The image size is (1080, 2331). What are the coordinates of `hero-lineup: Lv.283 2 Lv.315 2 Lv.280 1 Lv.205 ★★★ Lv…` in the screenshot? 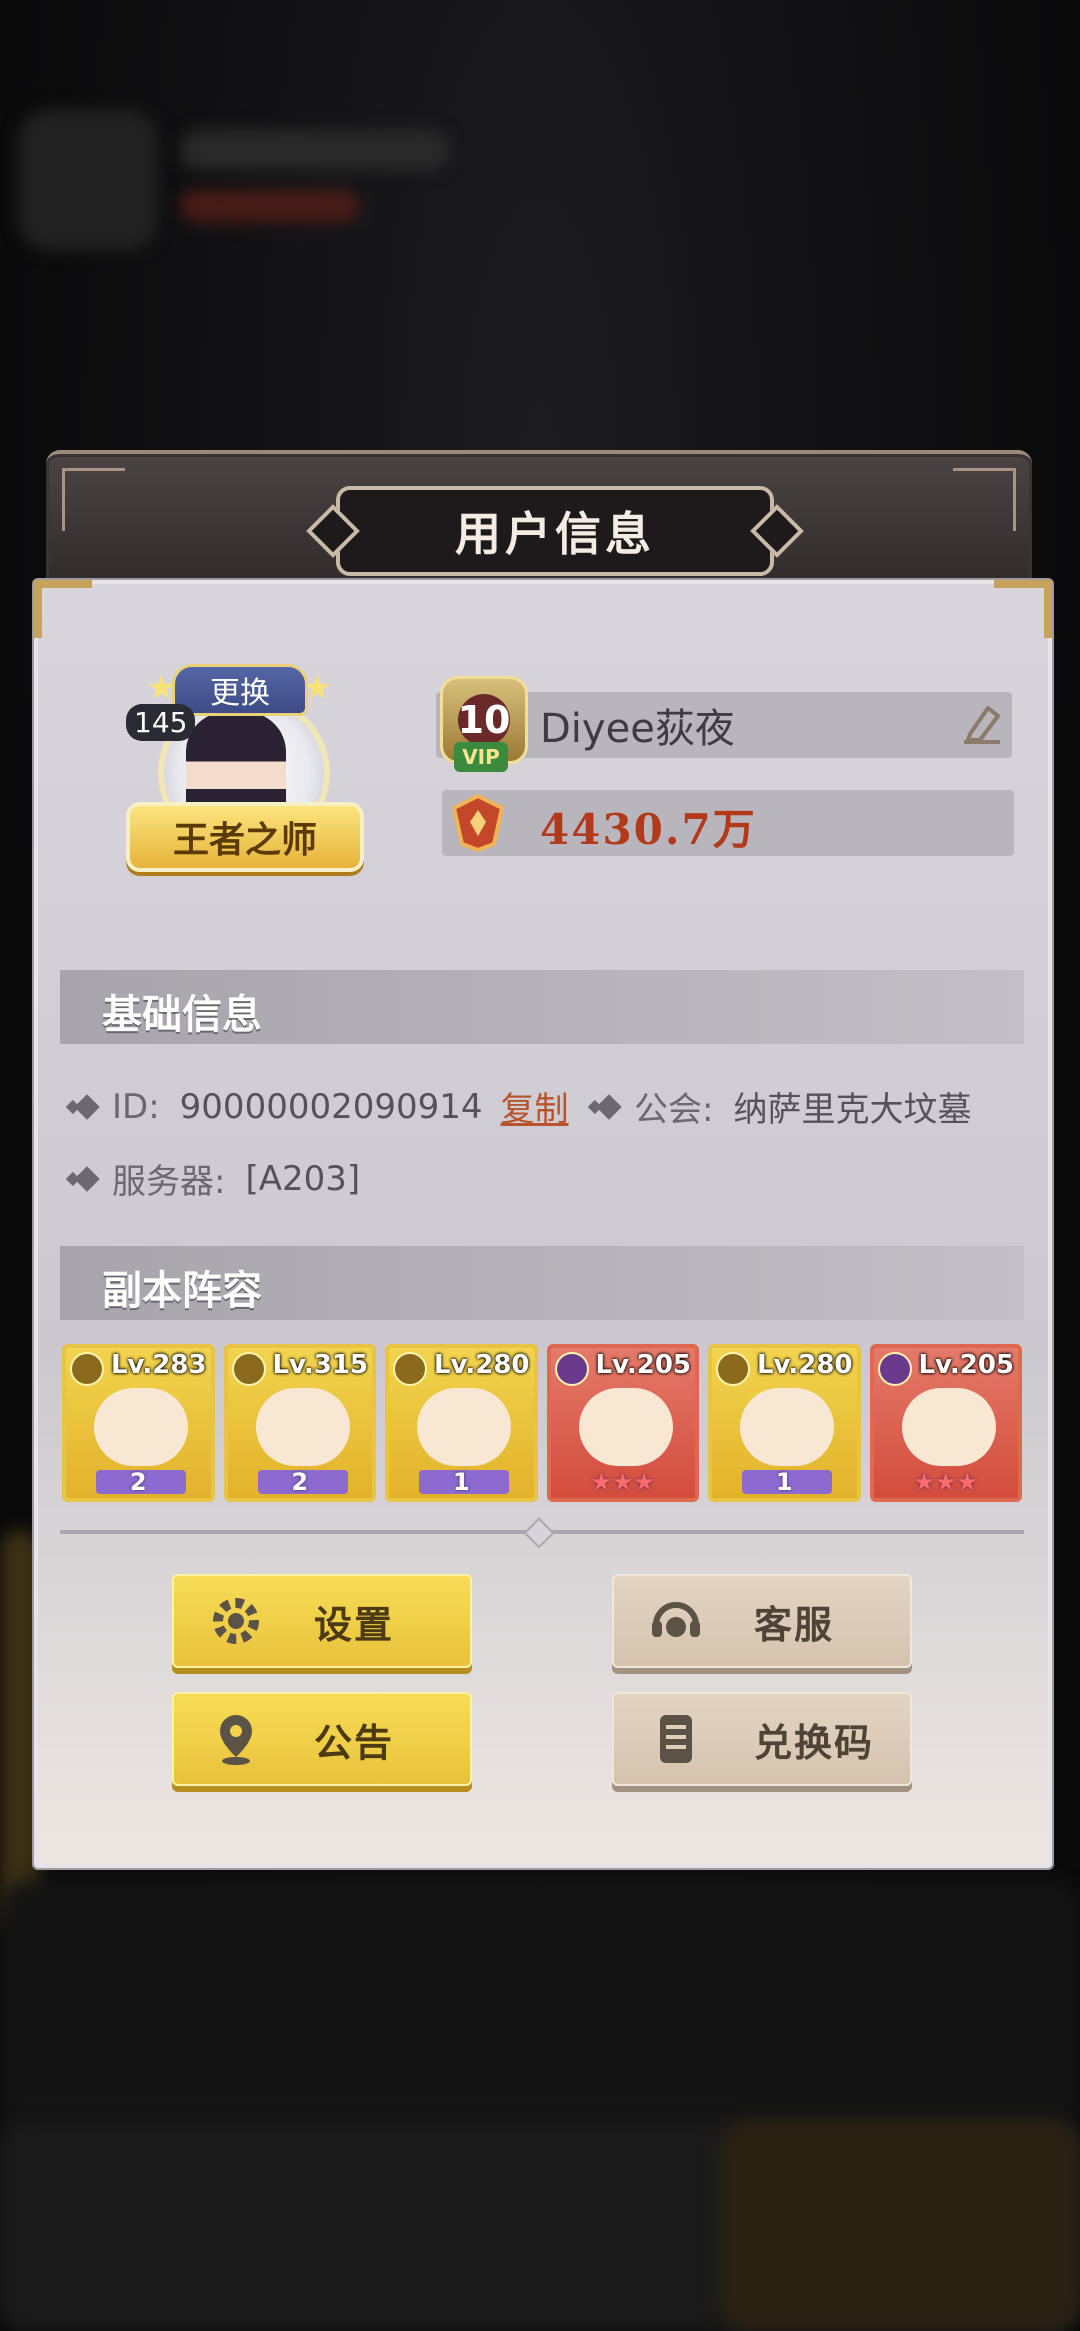 It's located at (542, 1423).